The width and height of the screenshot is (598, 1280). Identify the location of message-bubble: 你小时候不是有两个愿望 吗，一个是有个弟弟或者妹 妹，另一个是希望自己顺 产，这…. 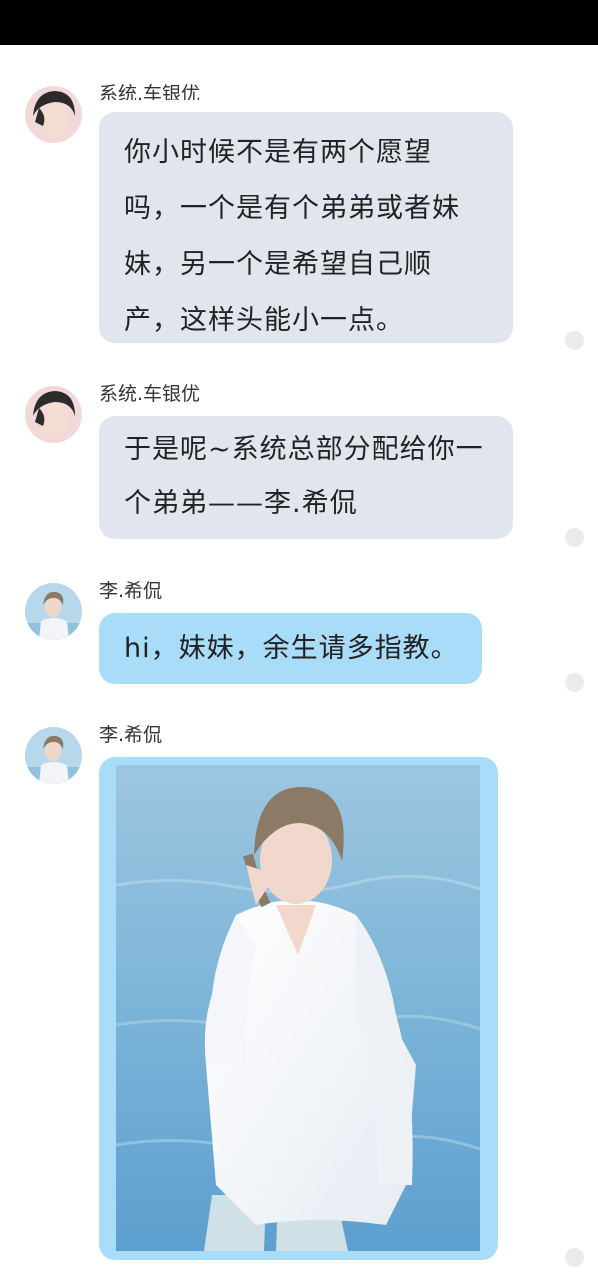
(306, 227).